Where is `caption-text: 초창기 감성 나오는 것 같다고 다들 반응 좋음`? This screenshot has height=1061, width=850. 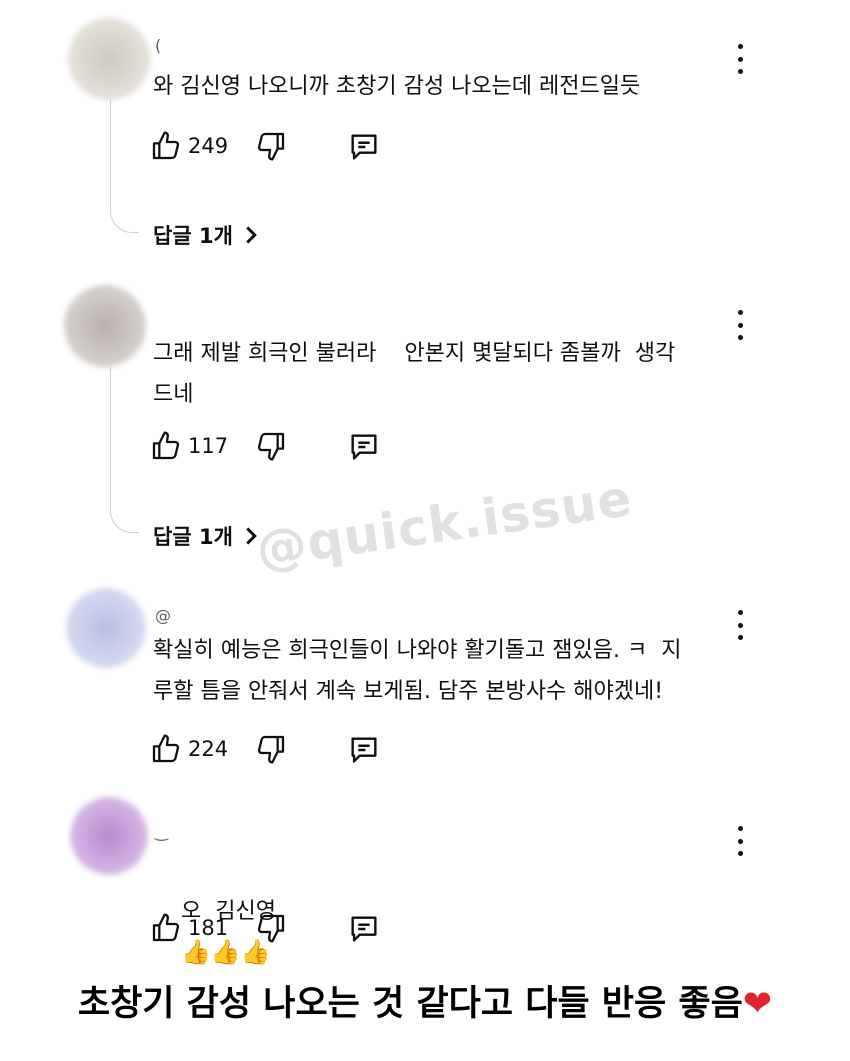
caption-text: 초창기 감성 나오는 것 같다고 다들 반응 좋음 is located at coordinates (410, 1004).